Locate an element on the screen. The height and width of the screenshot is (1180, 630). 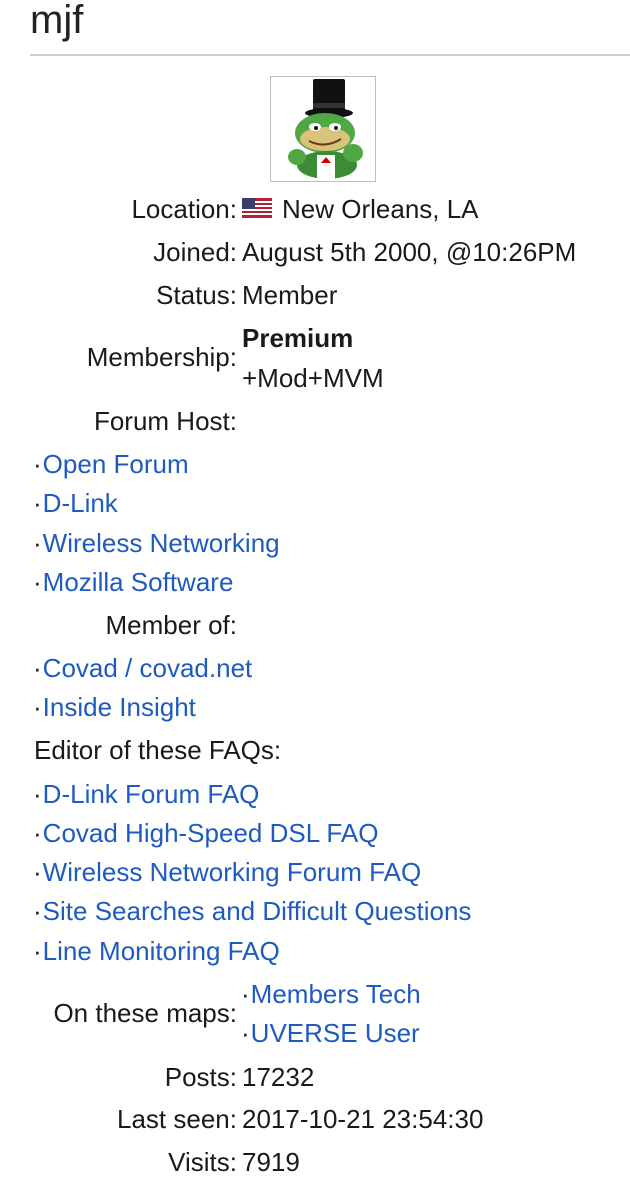
forum-host-link-wireless-networking: ·Wireless Networking is located at coordinates (156, 543).